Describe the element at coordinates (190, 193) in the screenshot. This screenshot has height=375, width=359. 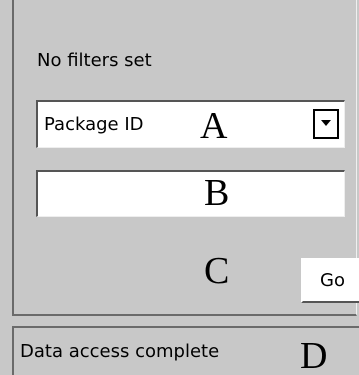
I see `filter-value-input` at that location.